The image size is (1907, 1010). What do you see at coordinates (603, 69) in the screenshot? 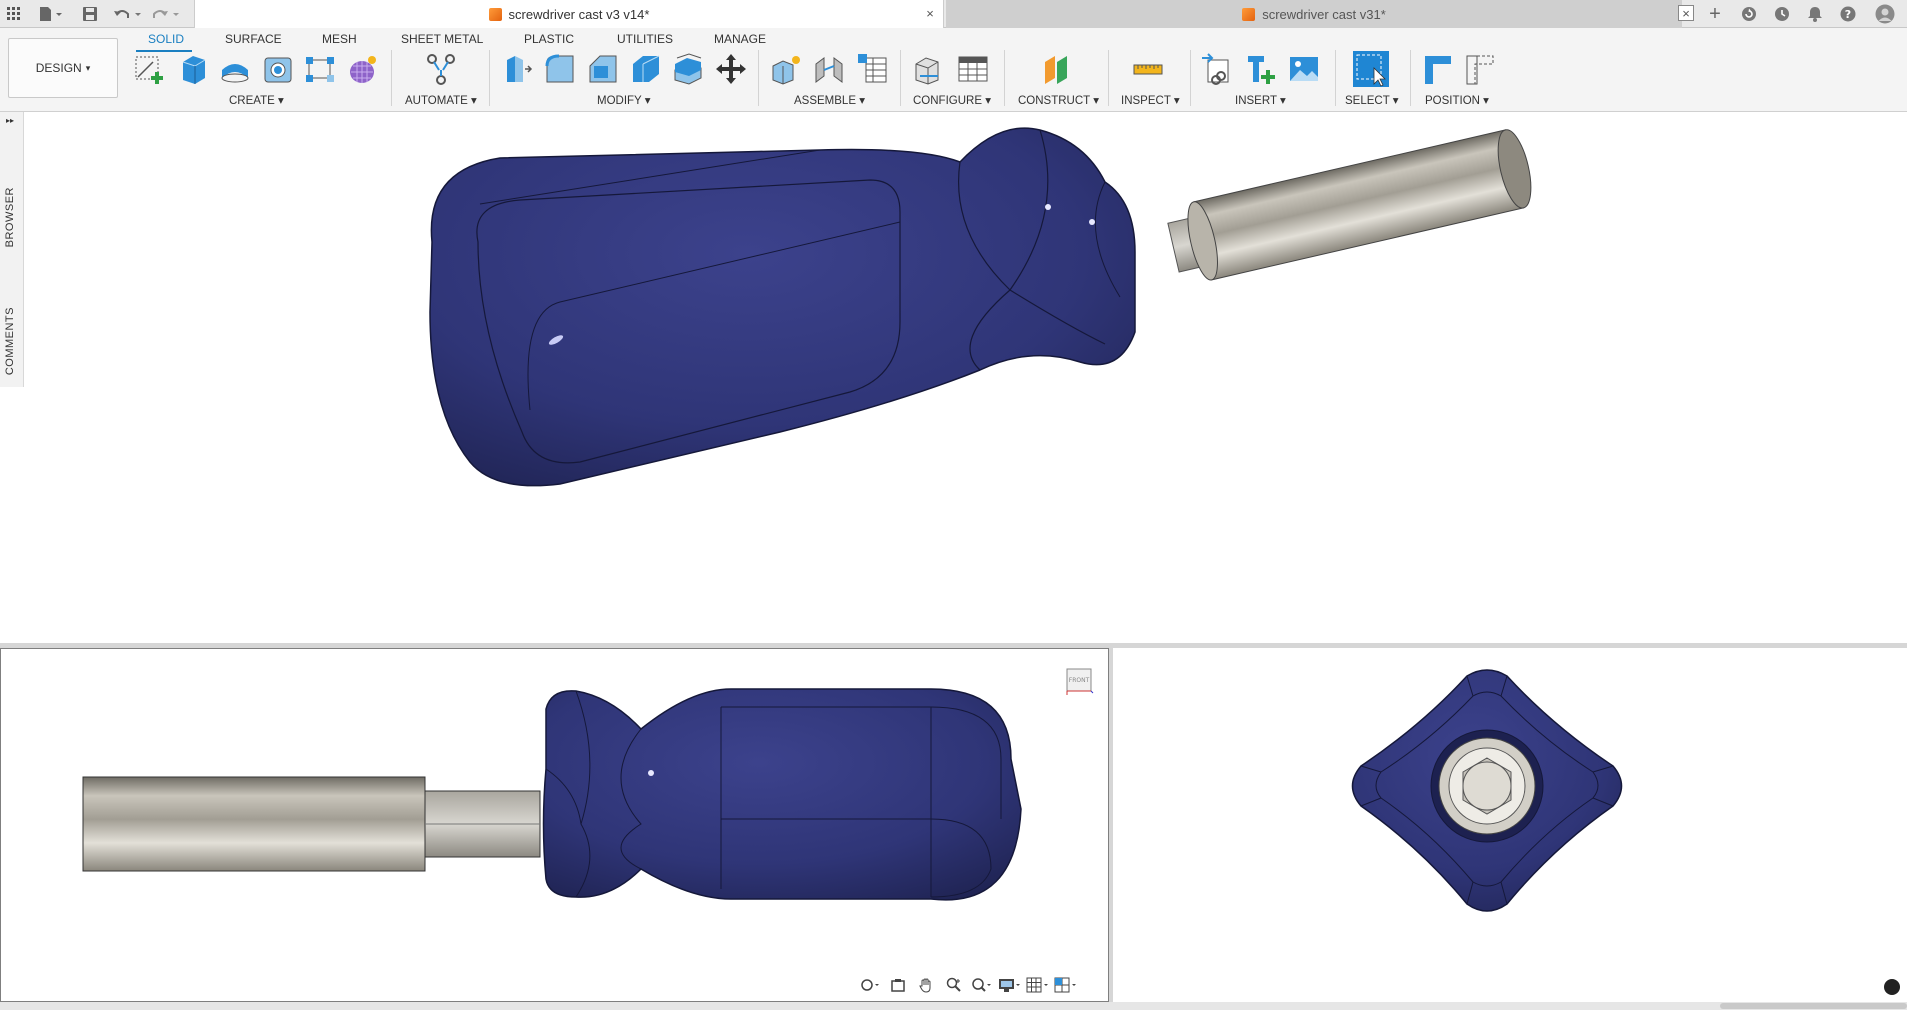
I see `chamfer-icon` at bounding box center [603, 69].